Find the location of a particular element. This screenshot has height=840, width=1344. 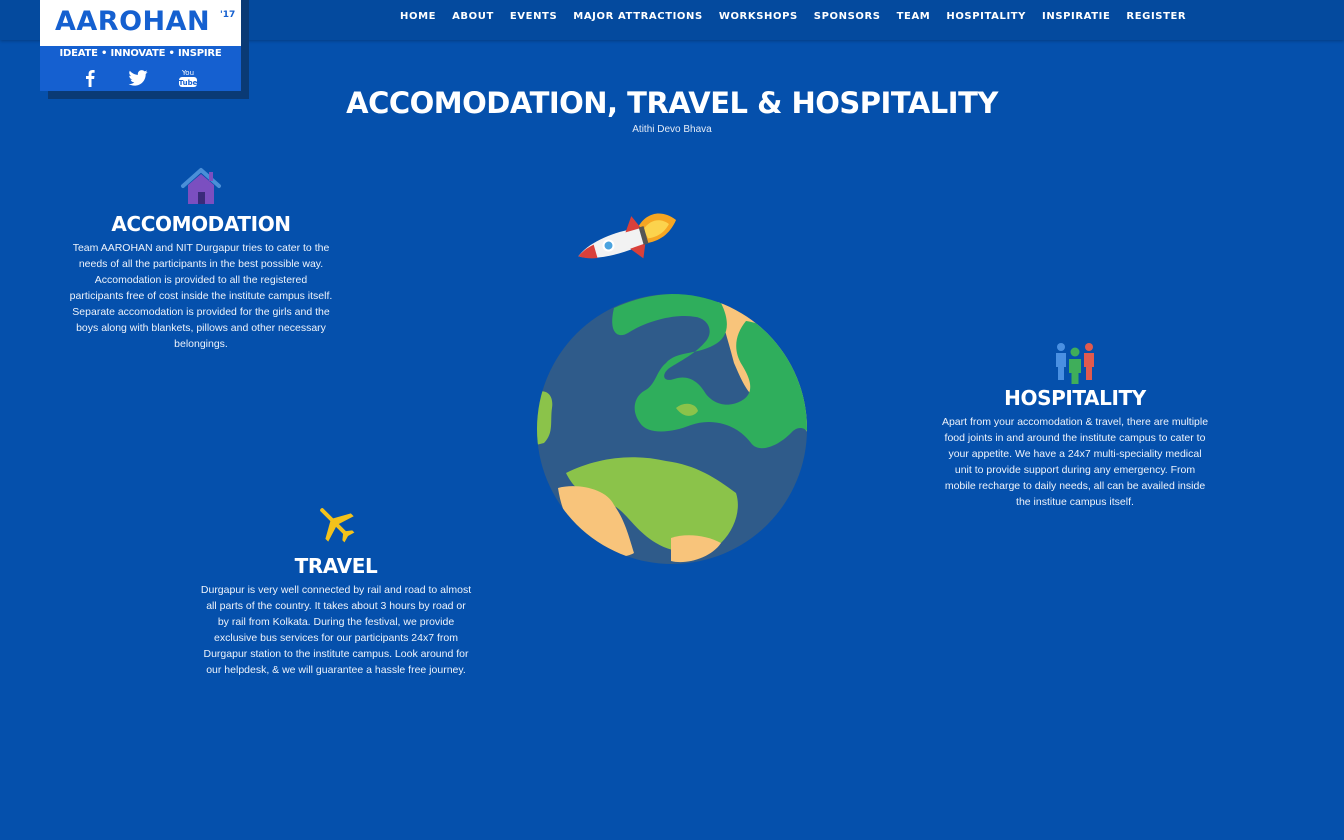

people-icon is located at coordinates (1075, 363).